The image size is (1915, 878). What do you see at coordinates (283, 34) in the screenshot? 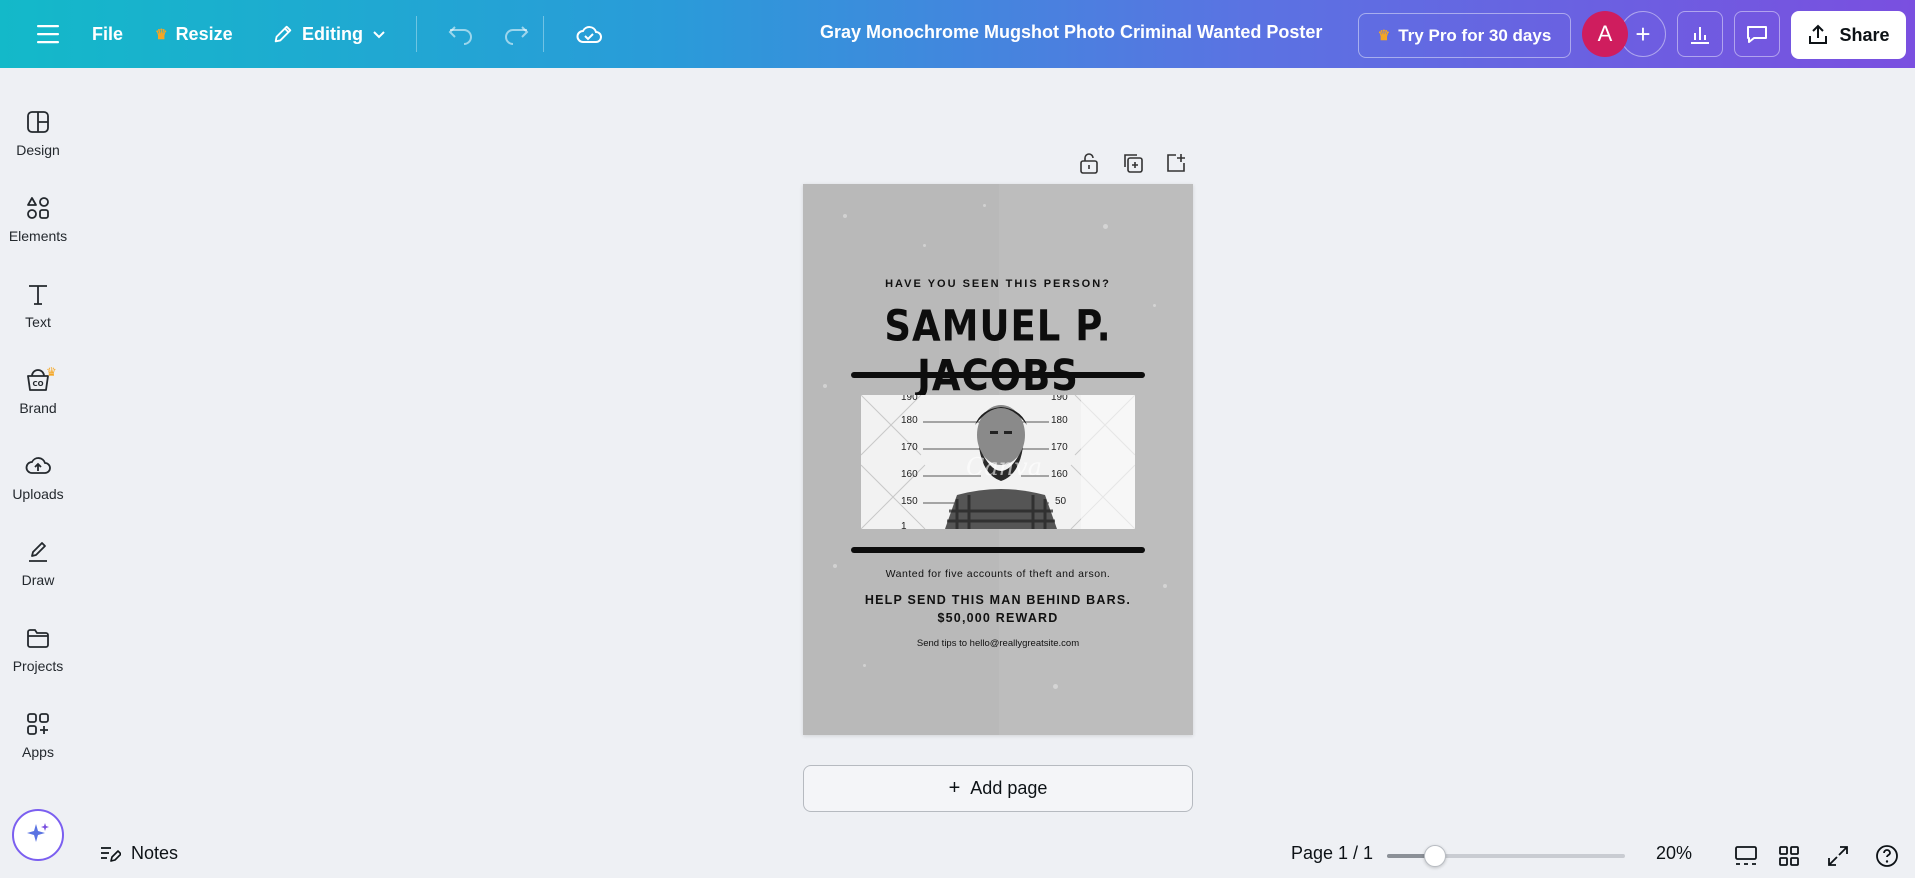
I see `pencil-icon` at bounding box center [283, 34].